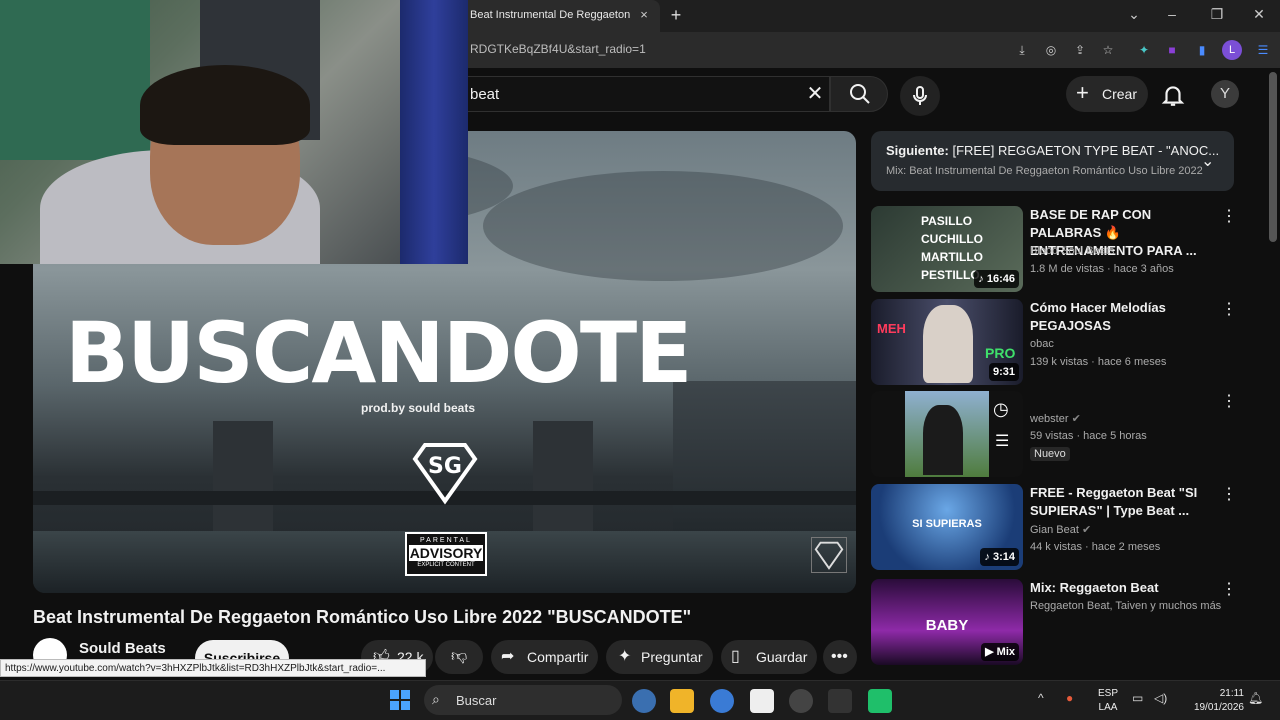 The image size is (1280, 720). Describe the element at coordinates (947, 622) in the screenshot. I see `video-thumbnail: BABY ▶ Mix` at that location.